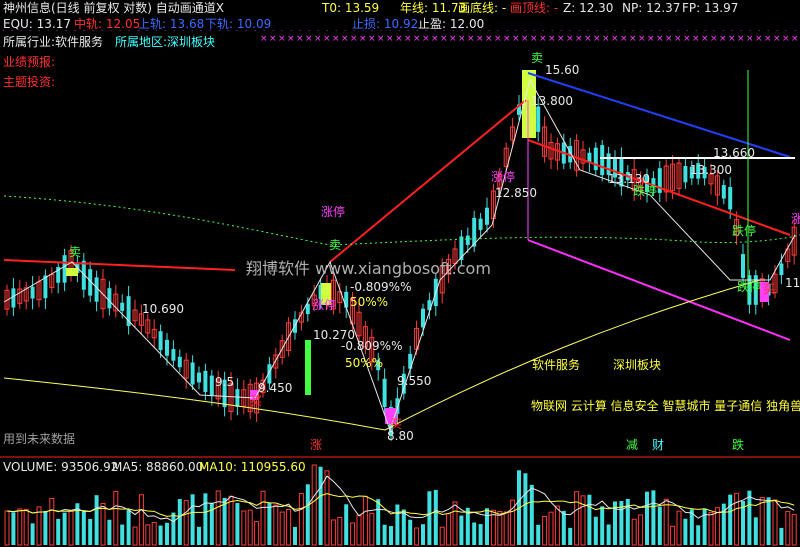  I want to click on chart-annotation: 软件服务, so click(556, 365).